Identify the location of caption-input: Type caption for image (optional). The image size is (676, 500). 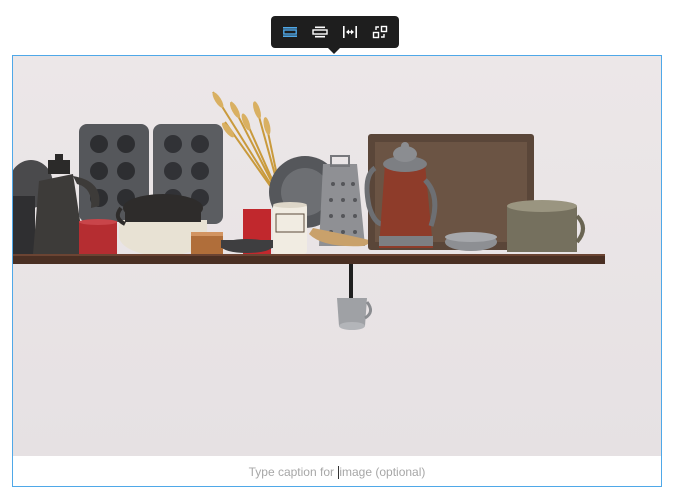
(337, 472).